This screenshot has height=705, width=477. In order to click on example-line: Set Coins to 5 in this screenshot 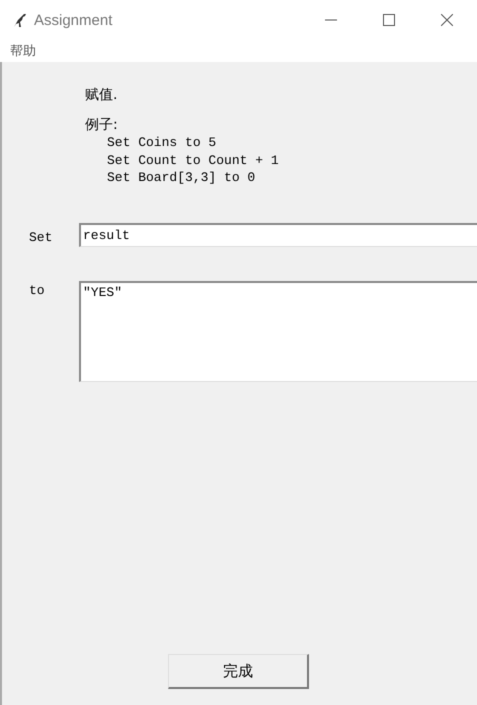, I will do `click(162, 143)`.